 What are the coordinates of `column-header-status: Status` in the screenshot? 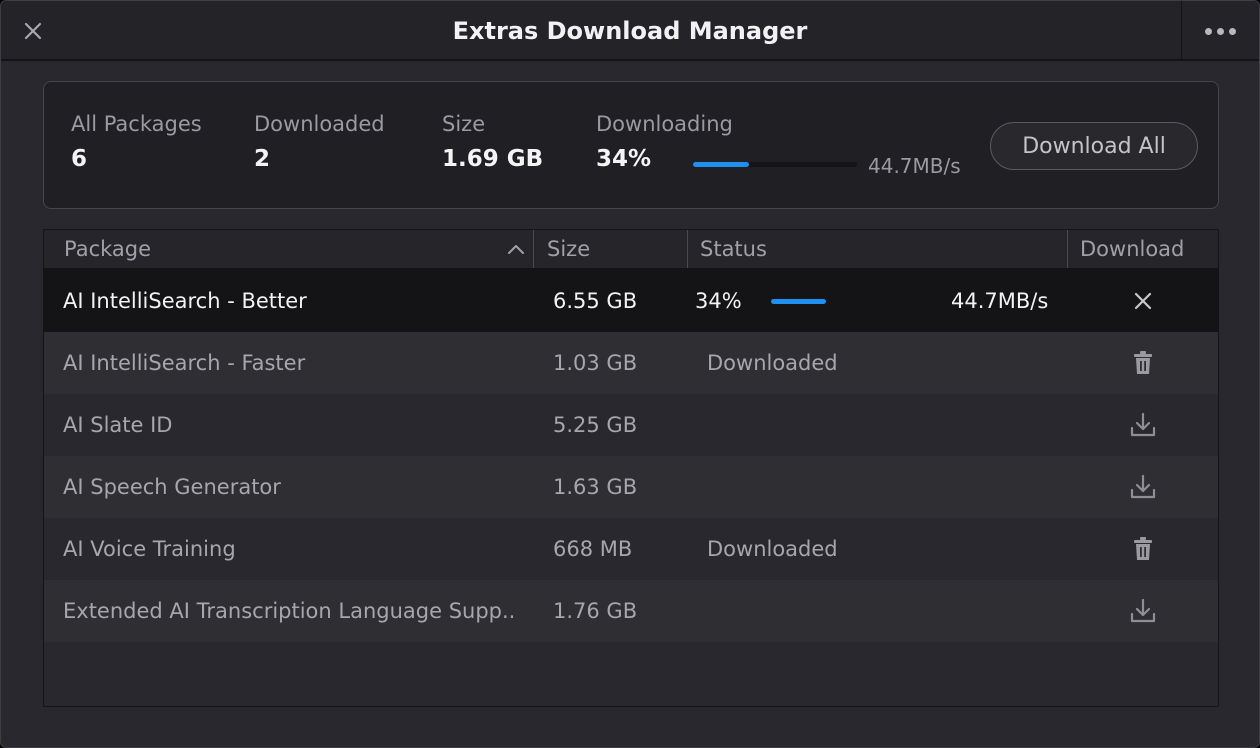 It's located at (878, 249).